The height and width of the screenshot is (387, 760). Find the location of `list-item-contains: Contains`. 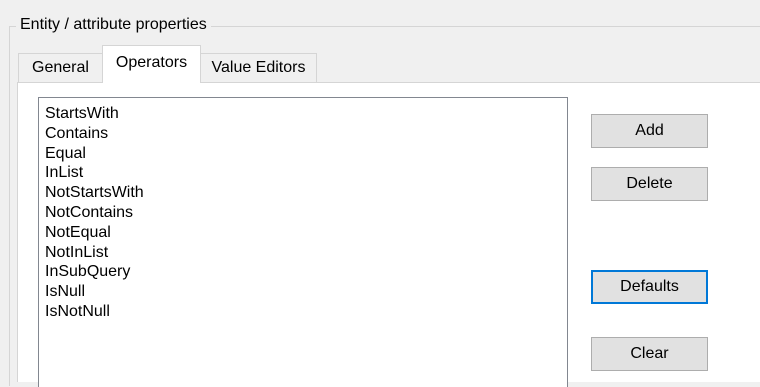

list-item-contains: Contains is located at coordinates (306, 134).